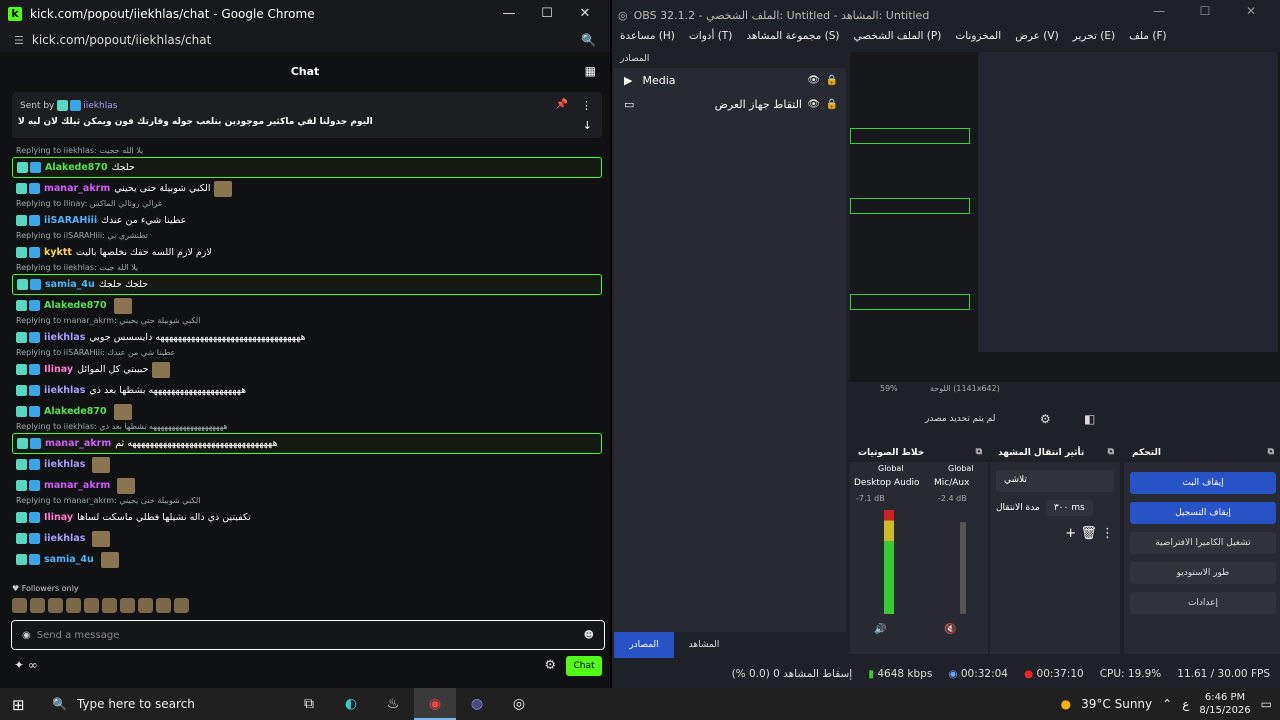 This screenshot has height=720, width=1280. I want to click on maximize-button: ☐, so click(1205, 11).